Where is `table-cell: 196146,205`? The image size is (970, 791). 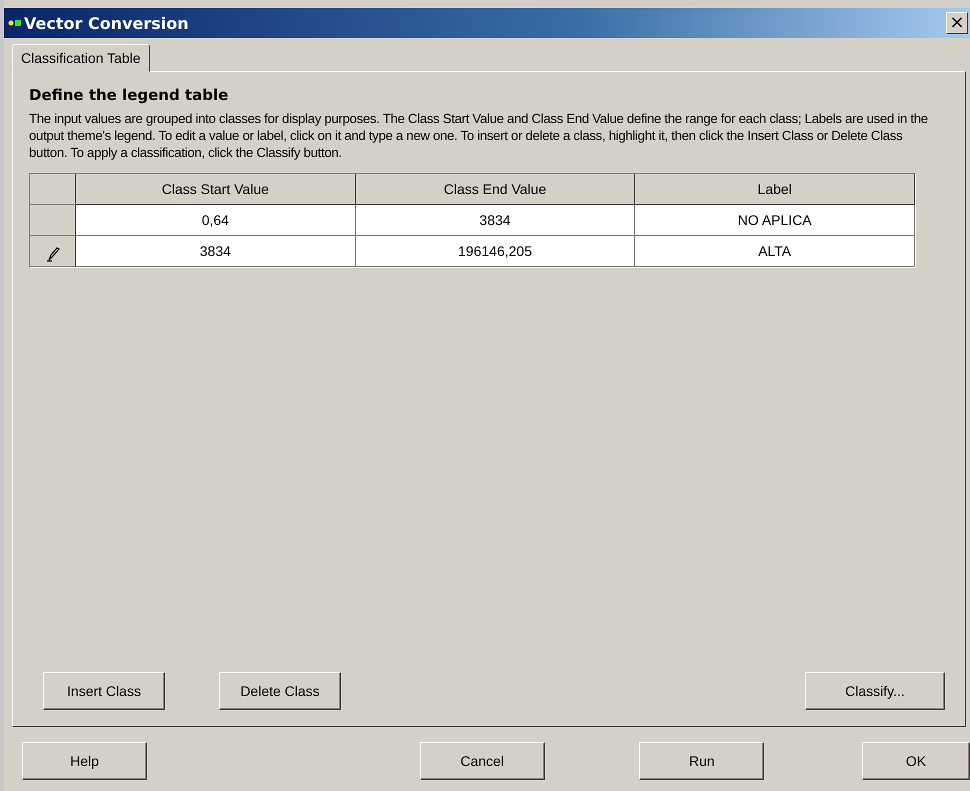 table-cell: 196146,205 is located at coordinates (496, 251).